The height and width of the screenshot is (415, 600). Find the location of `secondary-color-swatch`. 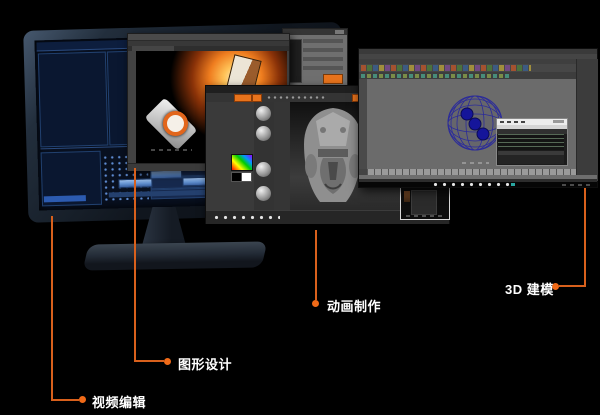

secondary-color-swatch is located at coordinates (246, 177).